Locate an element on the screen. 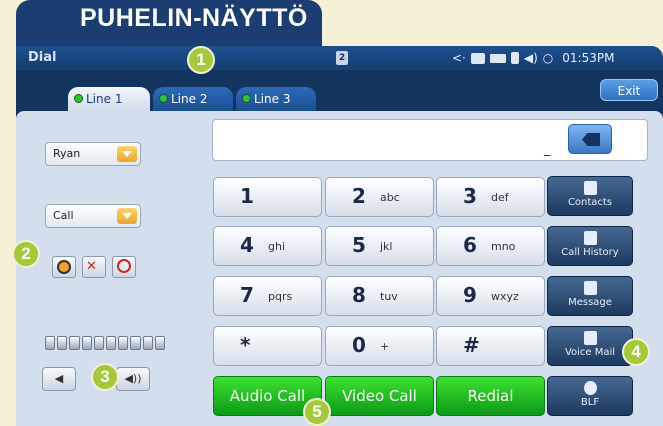  call-forward-button: ✕ is located at coordinates (94, 267).